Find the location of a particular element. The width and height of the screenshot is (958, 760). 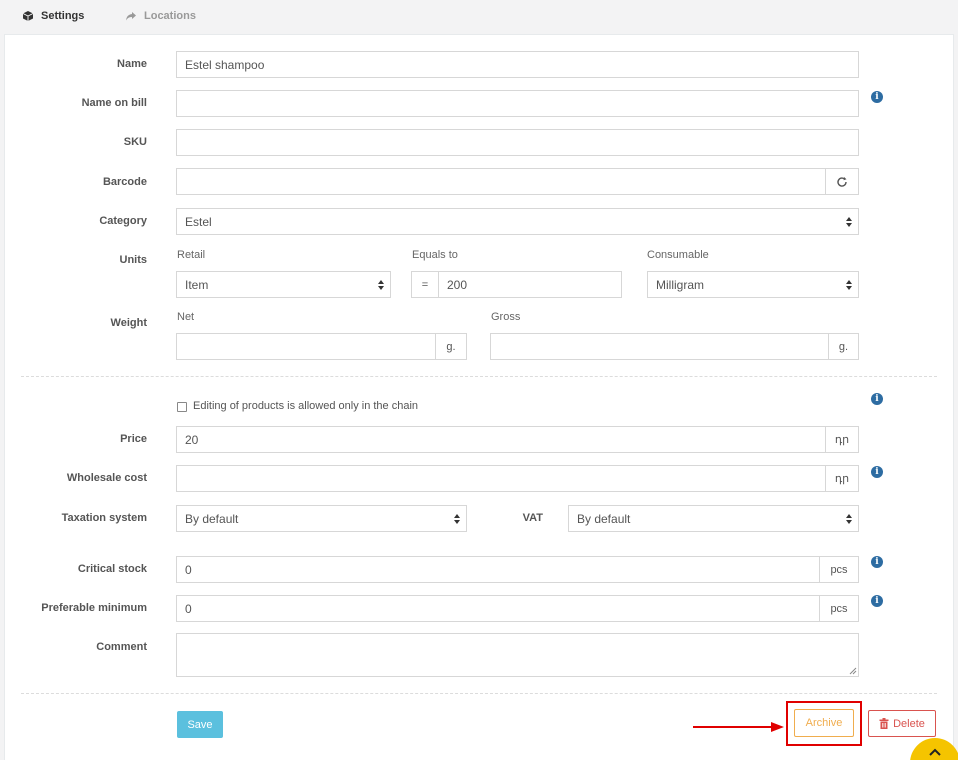

critical-stock-label: Critical stock is located at coordinates (112, 569).